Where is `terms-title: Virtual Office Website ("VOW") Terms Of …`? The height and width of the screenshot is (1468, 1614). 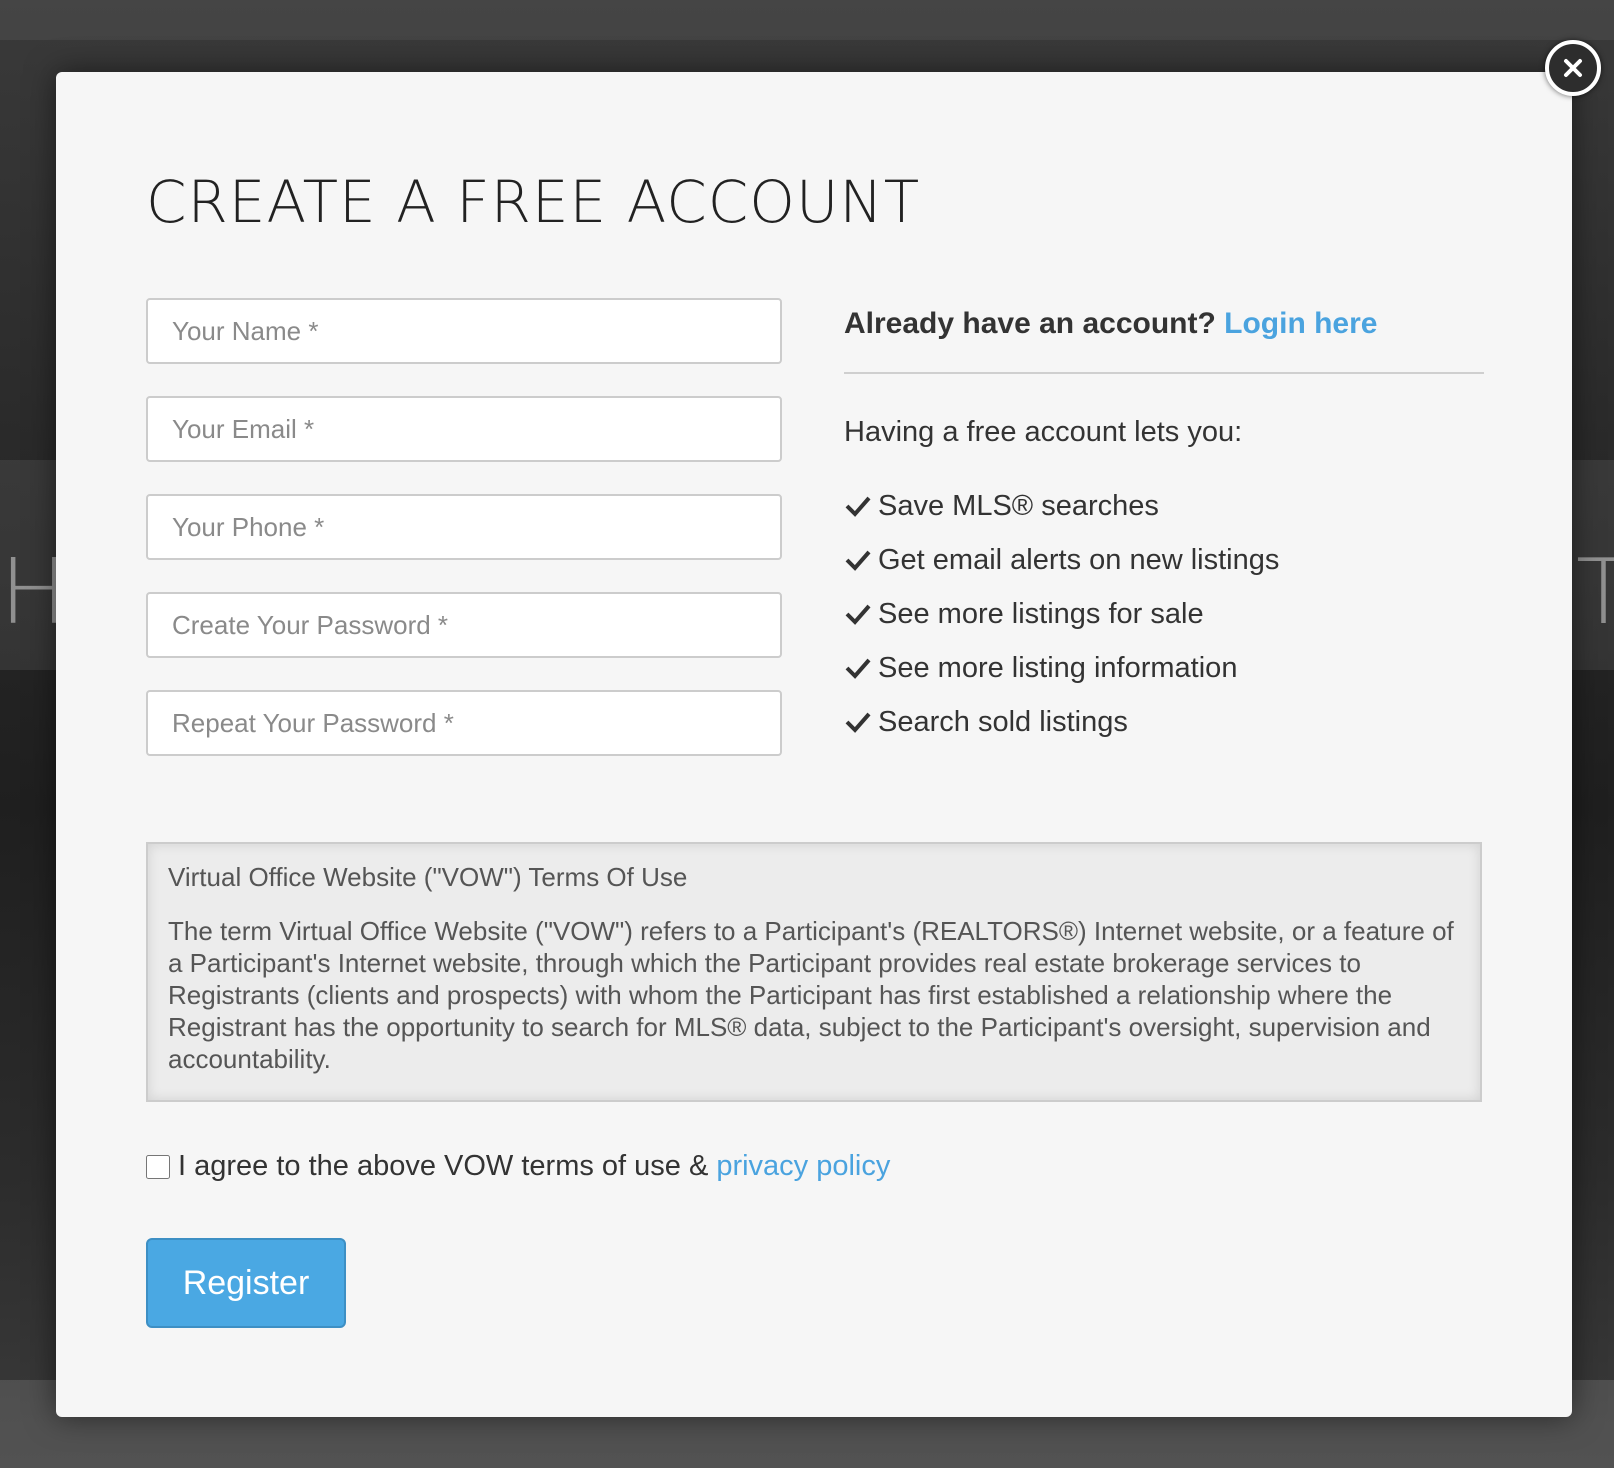 terms-title: Virtual Office Website ("VOW") Terms Of … is located at coordinates (428, 877).